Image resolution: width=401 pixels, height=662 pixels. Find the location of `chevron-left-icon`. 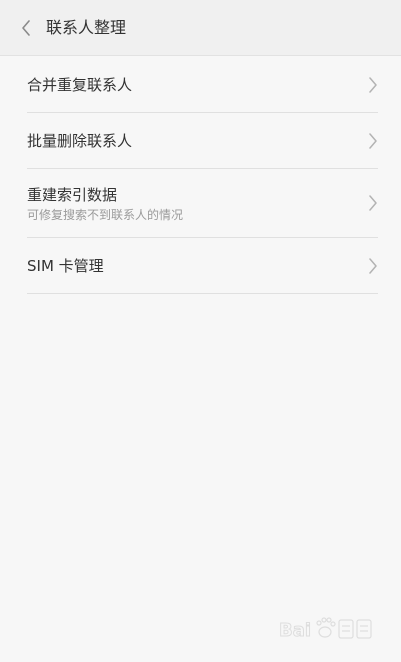

chevron-left-icon is located at coordinates (26, 28).